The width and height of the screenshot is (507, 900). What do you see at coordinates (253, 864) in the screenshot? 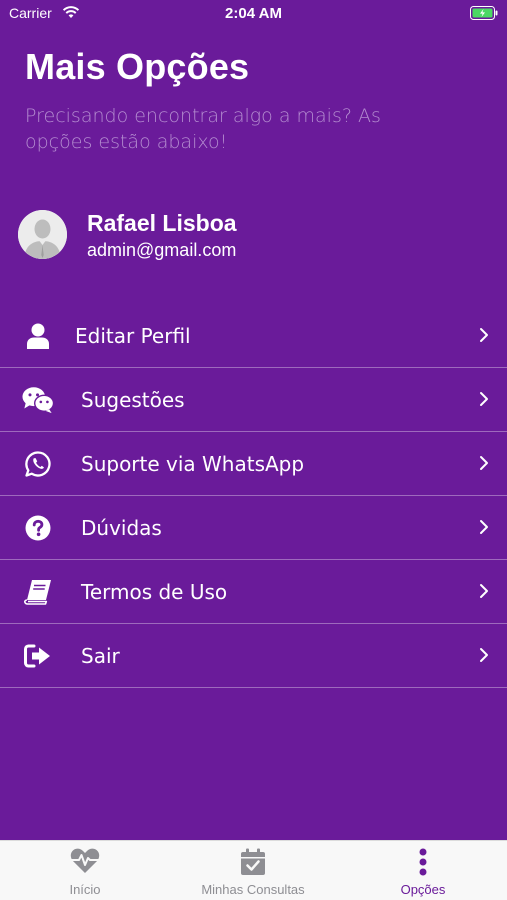
I see `calendar-check-icon` at bounding box center [253, 864].